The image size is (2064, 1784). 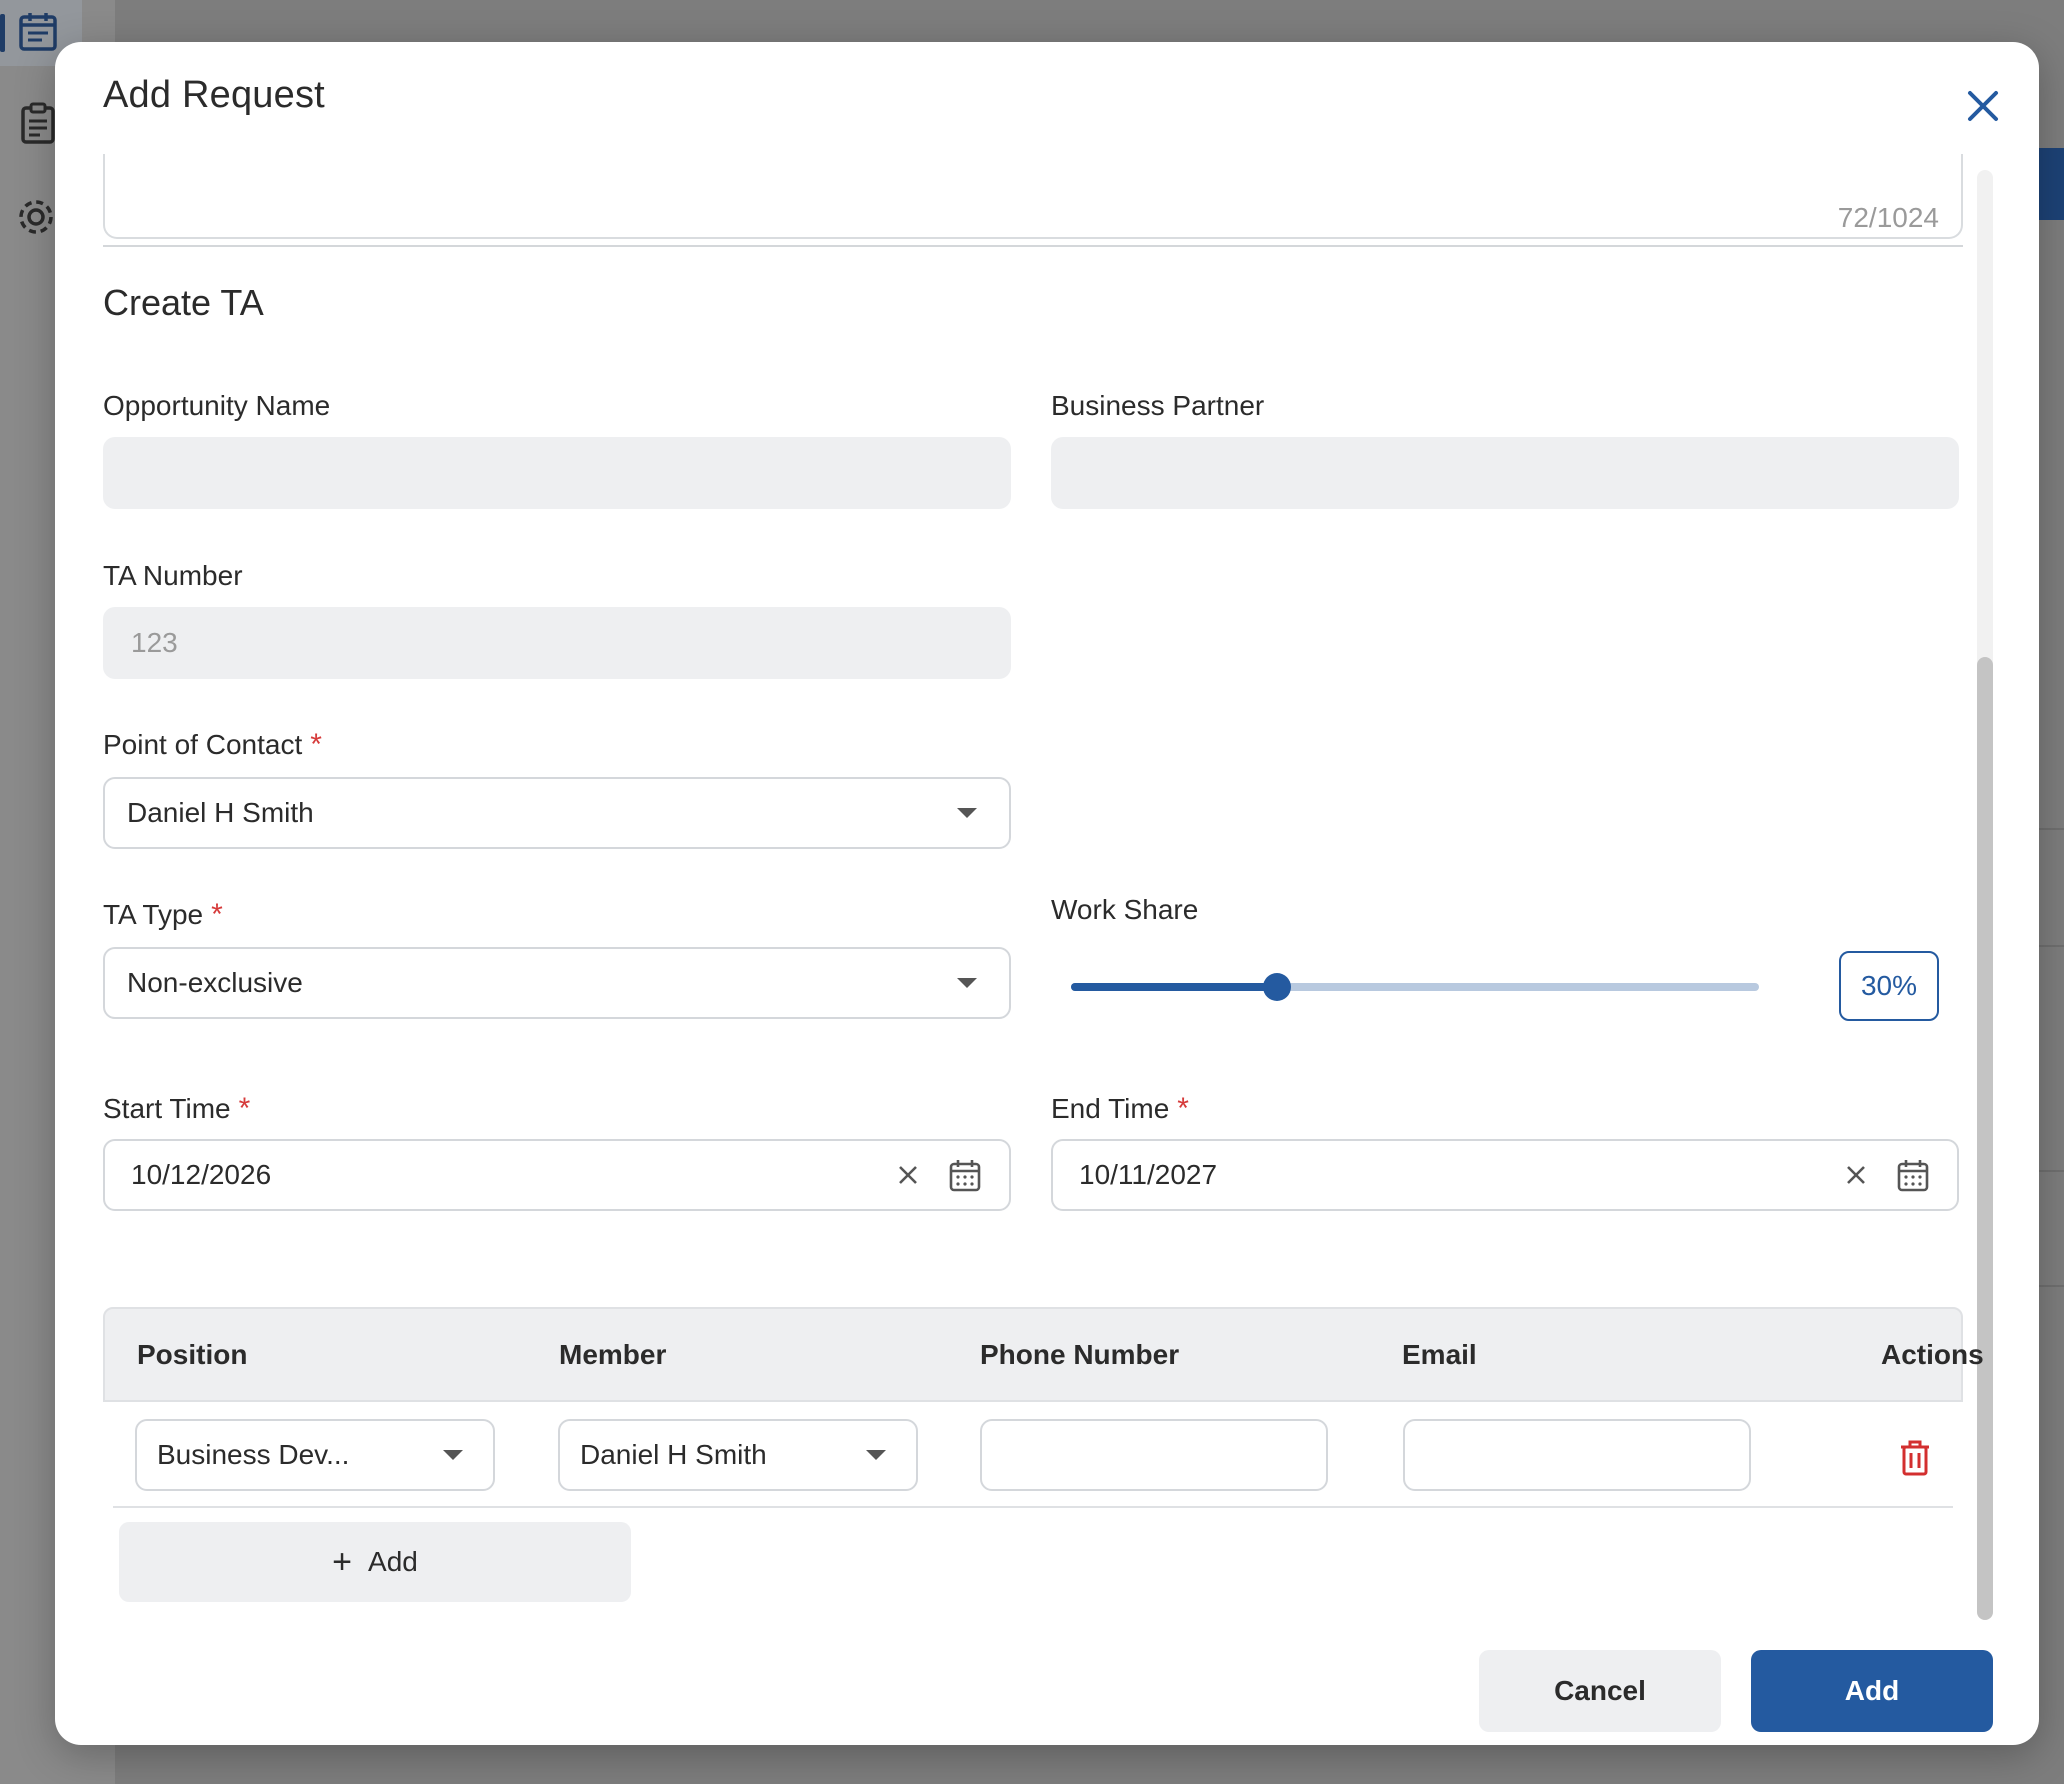 What do you see at coordinates (1577, 1455) in the screenshot?
I see `email-input` at bounding box center [1577, 1455].